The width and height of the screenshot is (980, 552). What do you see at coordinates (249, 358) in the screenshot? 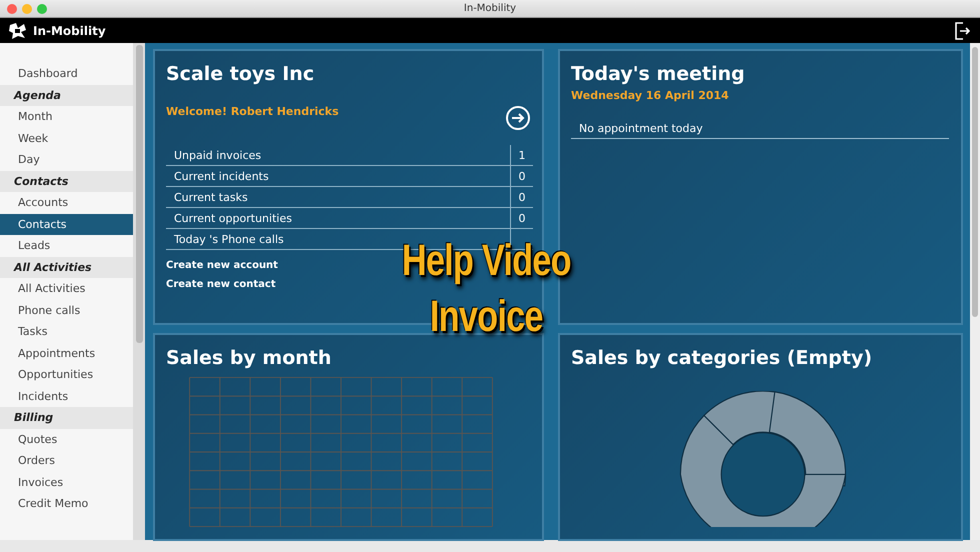
I see `card-title: Sales by month` at bounding box center [249, 358].